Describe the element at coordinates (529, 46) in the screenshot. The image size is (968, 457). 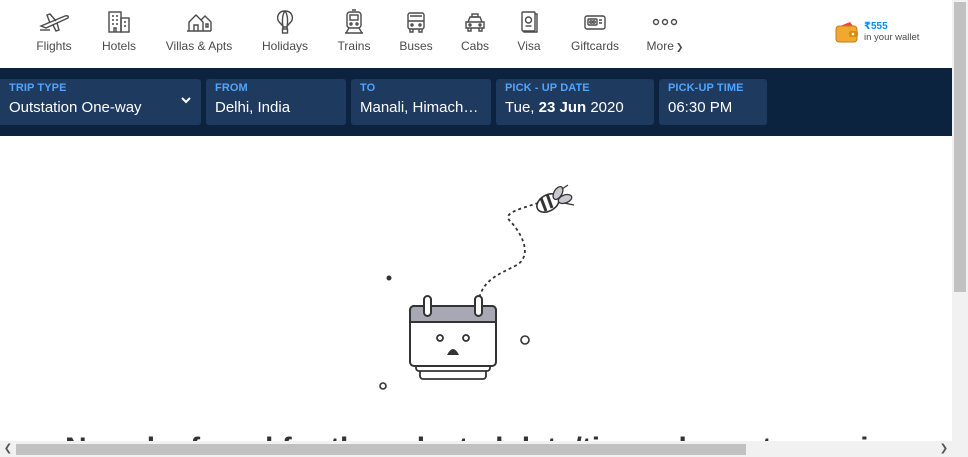
I see `nav-label: Visa` at that location.